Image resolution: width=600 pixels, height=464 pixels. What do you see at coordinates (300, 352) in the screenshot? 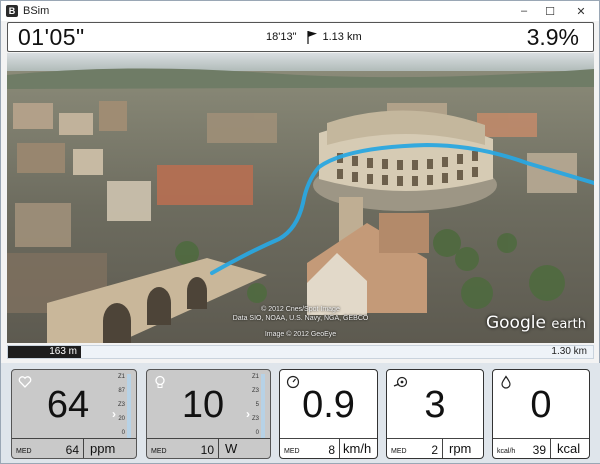
I see `route-progress-bar: 163 m 1.30 km` at bounding box center [300, 352].